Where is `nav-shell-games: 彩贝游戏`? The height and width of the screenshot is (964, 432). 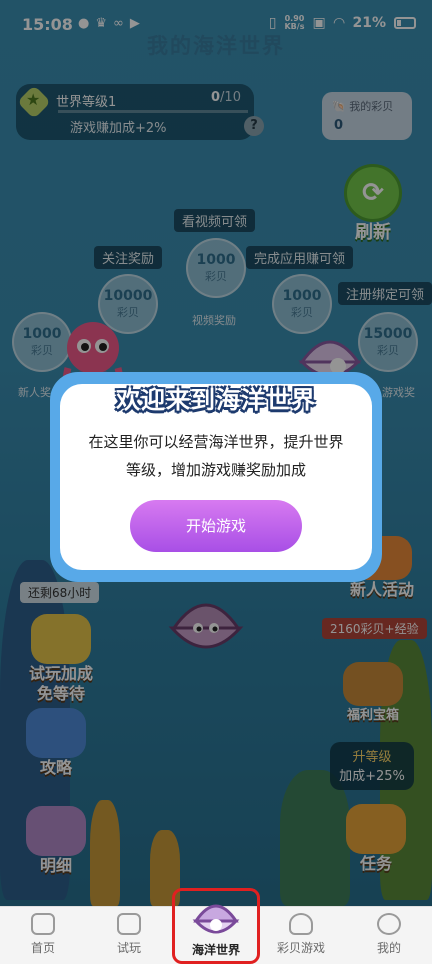
nav-shell-games: 彩贝游戏 is located at coordinates (301, 935).